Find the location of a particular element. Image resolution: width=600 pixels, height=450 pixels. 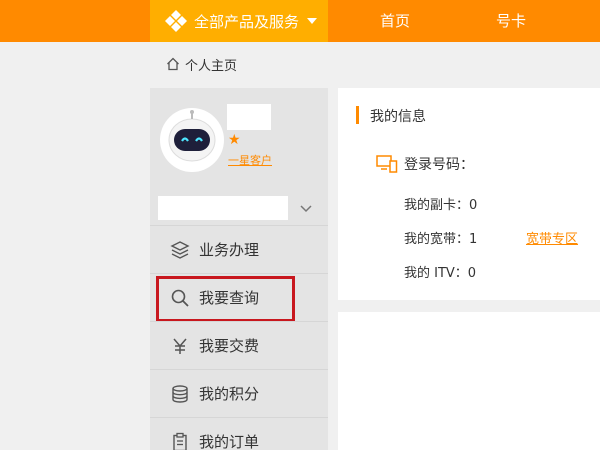

breadcrumb-label: 个人主页 is located at coordinates (211, 66).